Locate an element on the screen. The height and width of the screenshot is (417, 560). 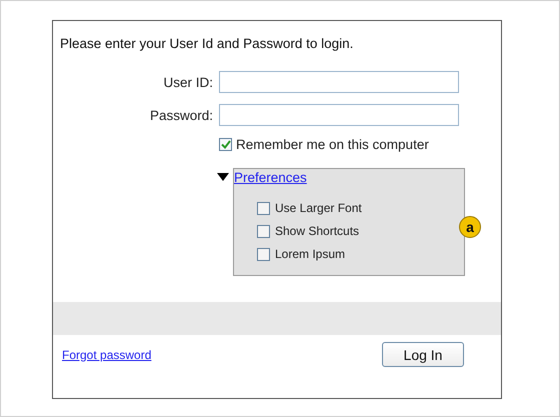
checkmark-icon is located at coordinates (225, 144).